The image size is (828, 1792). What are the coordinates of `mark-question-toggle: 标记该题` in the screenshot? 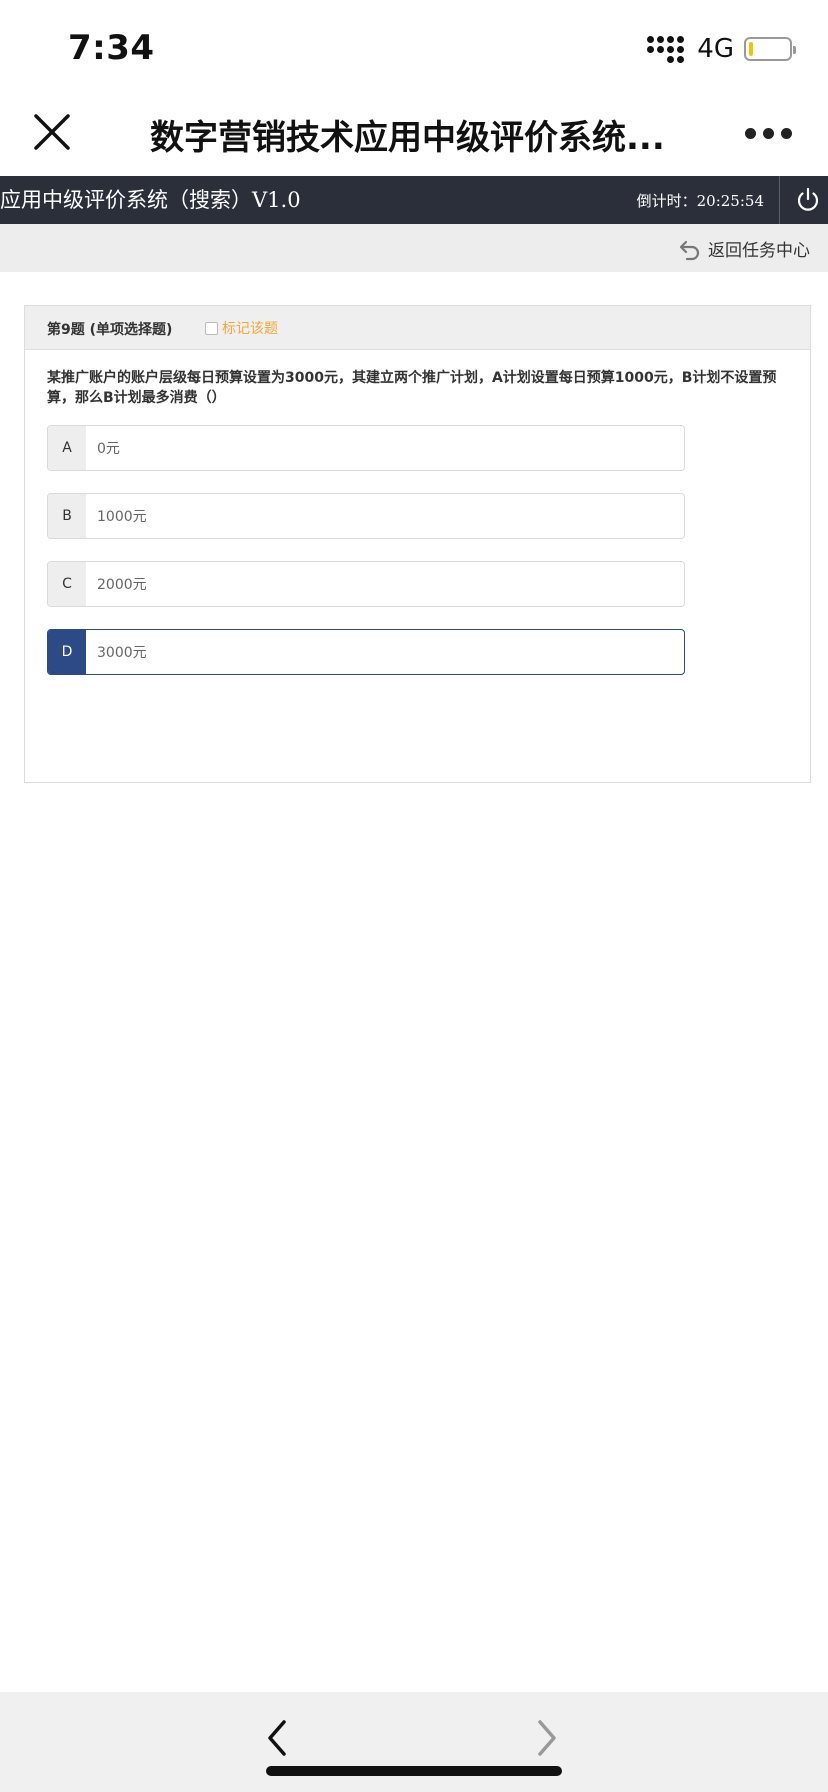 It's located at (241, 328).